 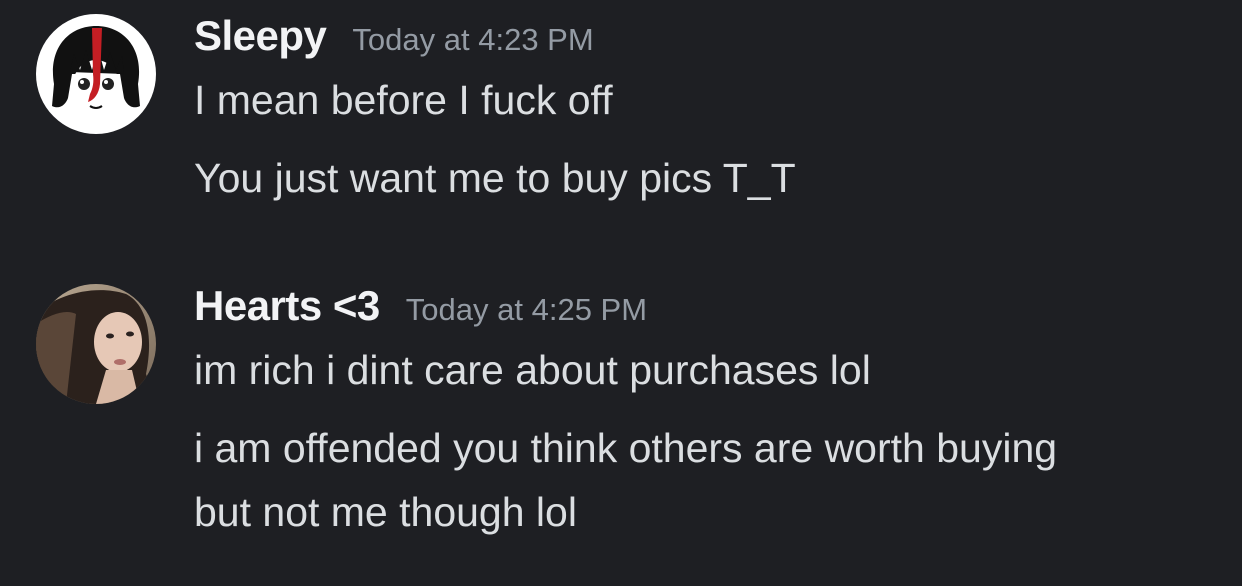 I want to click on timestamp: Today at 4:25 PM, so click(x=526, y=310).